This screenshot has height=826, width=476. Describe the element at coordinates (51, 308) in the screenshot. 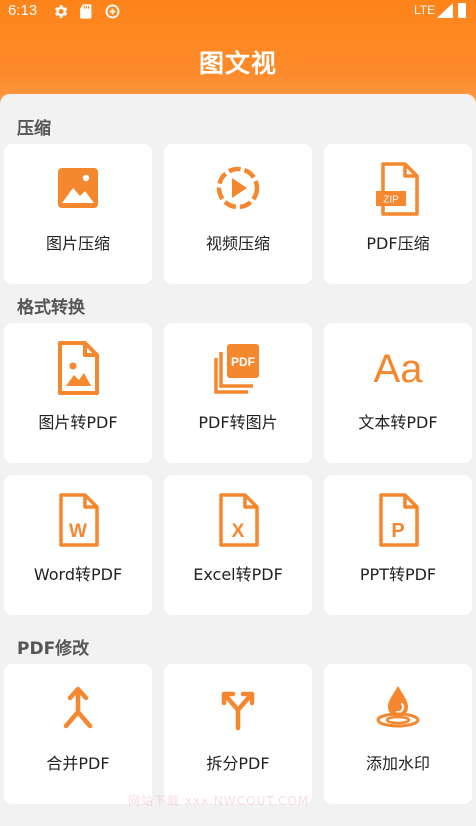

I see `section-title-convert: 格式转换` at that location.